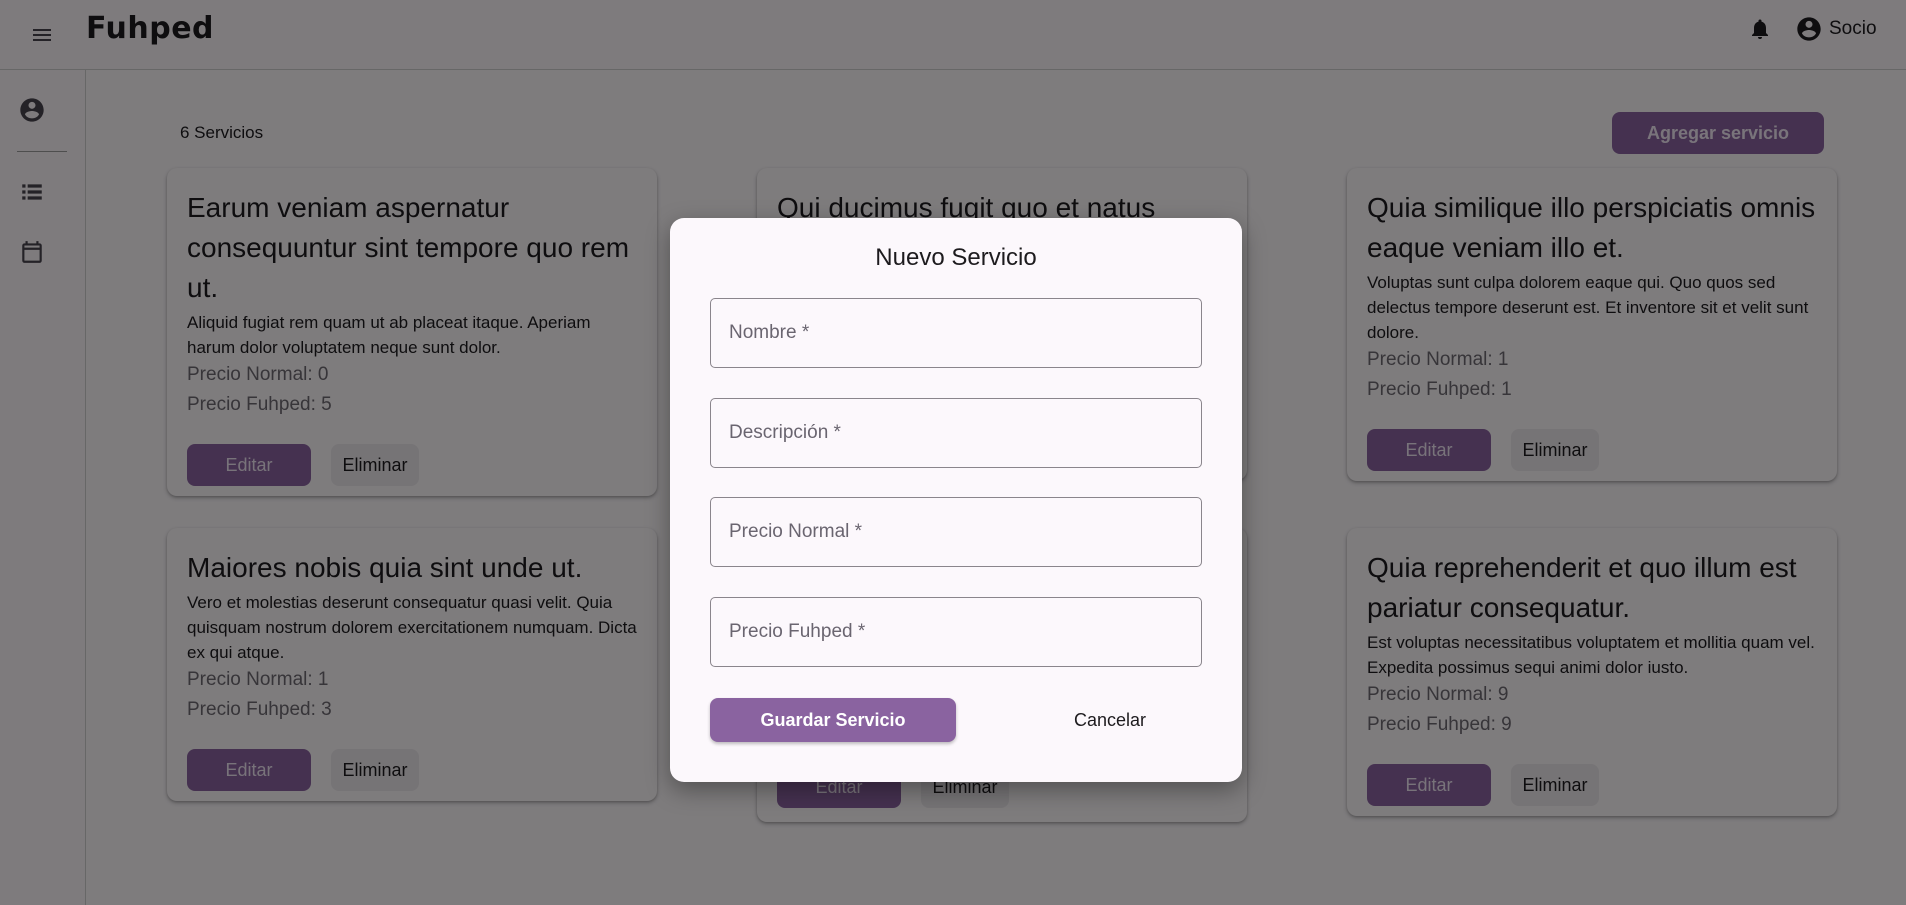  Describe the element at coordinates (956, 257) in the screenshot. I see `dialog-title: Nuevo Servicio` at that location.